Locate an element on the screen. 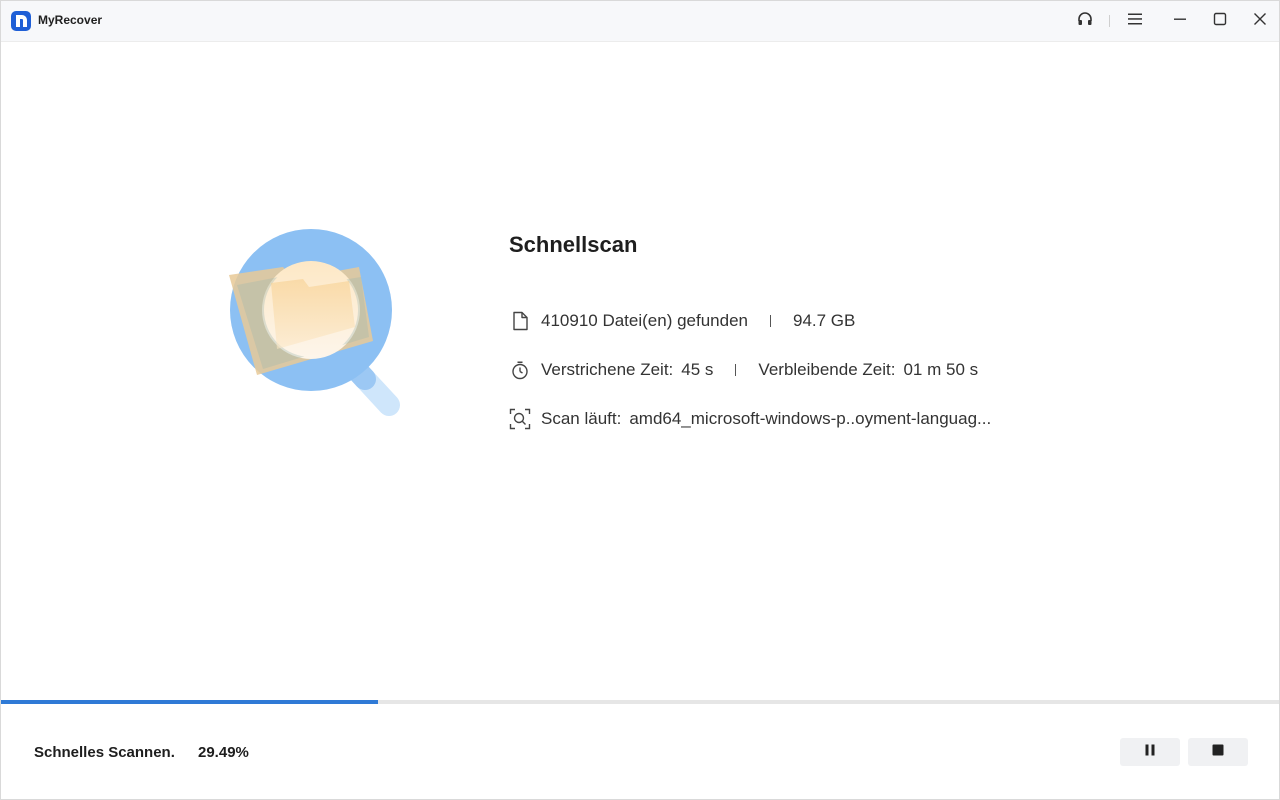  elapsed-label: Verstrichene Zeit: is located at coordinates (607, 369).